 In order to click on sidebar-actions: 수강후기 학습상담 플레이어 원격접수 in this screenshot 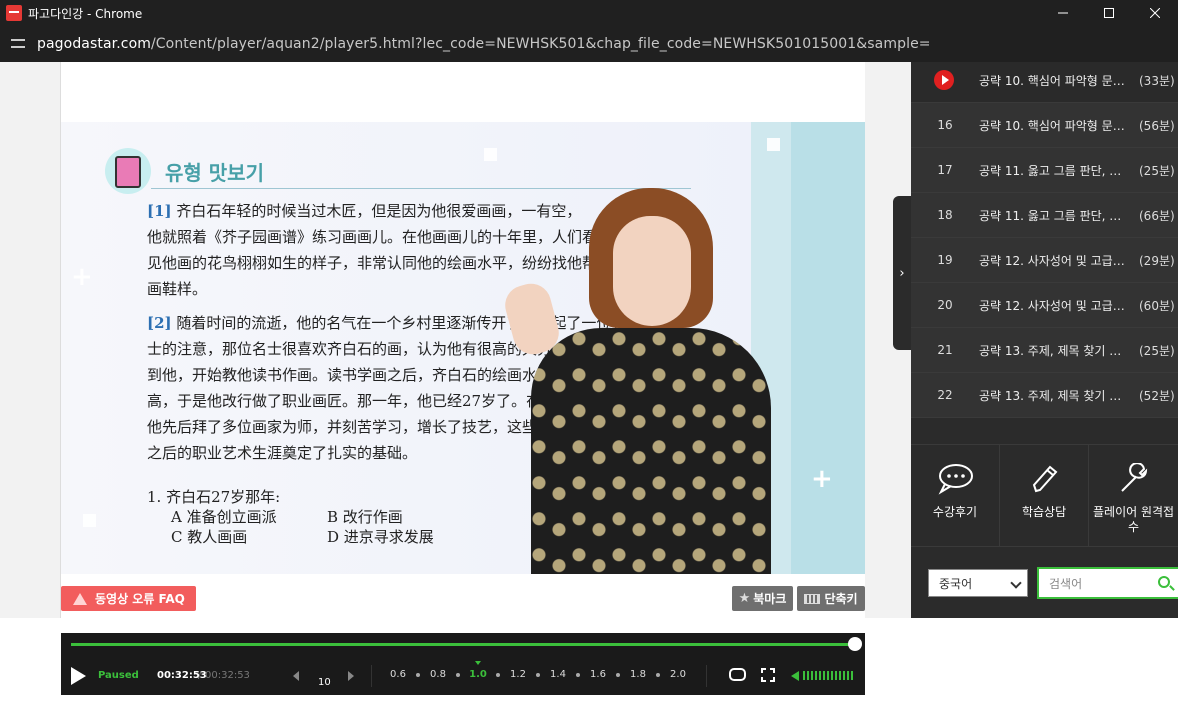, I will do `click(1044, 495)`.